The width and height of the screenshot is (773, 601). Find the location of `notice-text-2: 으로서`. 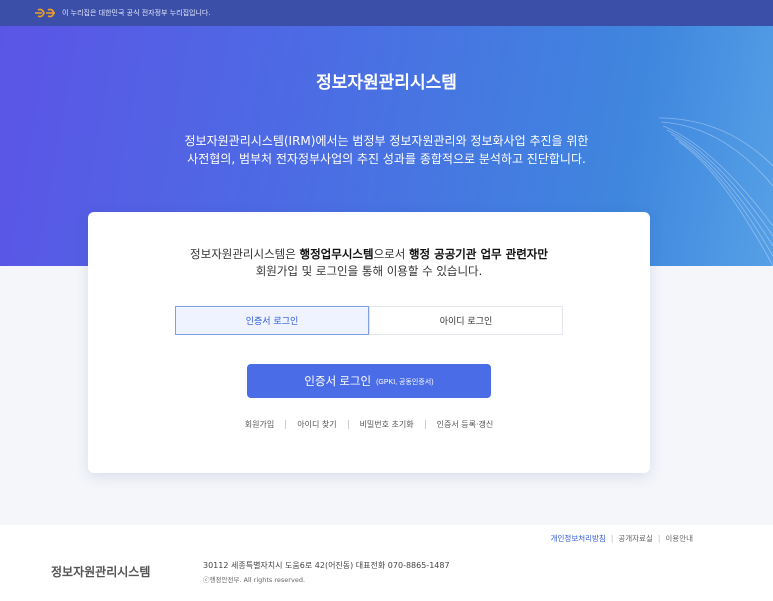

notice-text-2: 으로서 is located at coordinates (391, 254).